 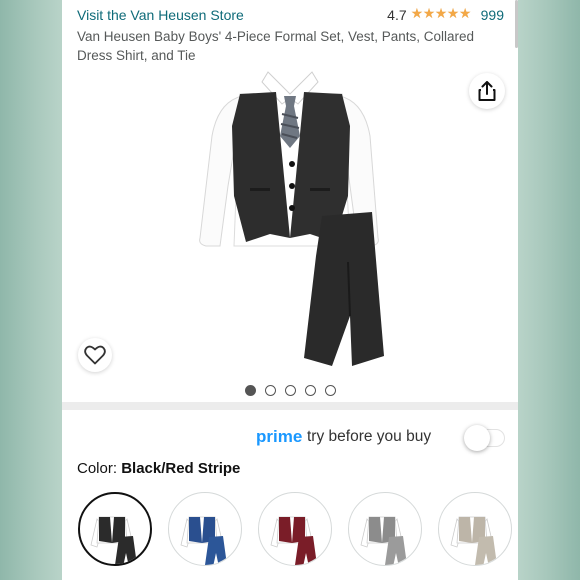 I want to click on color-value: Black/Red Stripe, so click(x=181, y=468).